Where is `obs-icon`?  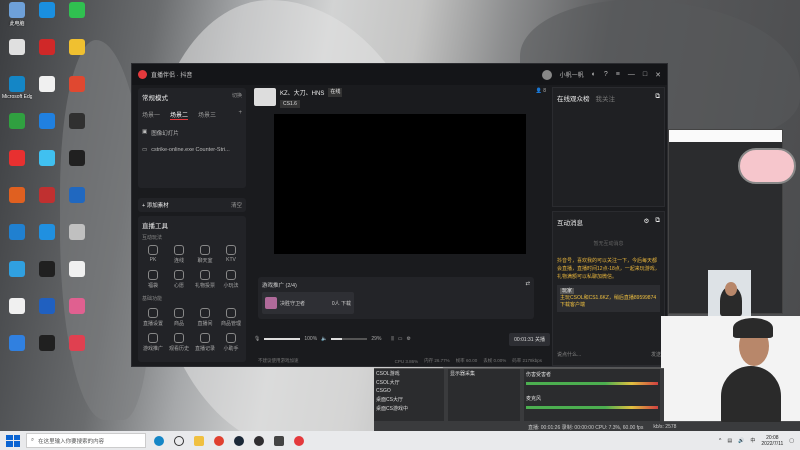 obs-icon is located at coordinates (259, 440).